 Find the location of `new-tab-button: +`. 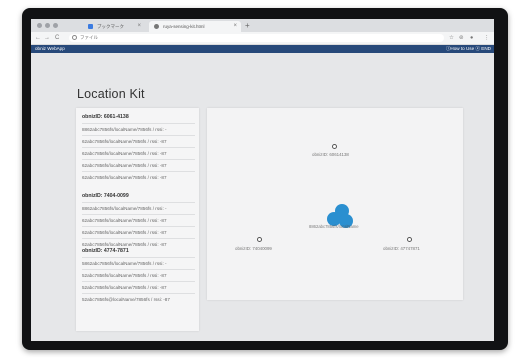

new-tab-button: + is located at coordinates (247, 25).